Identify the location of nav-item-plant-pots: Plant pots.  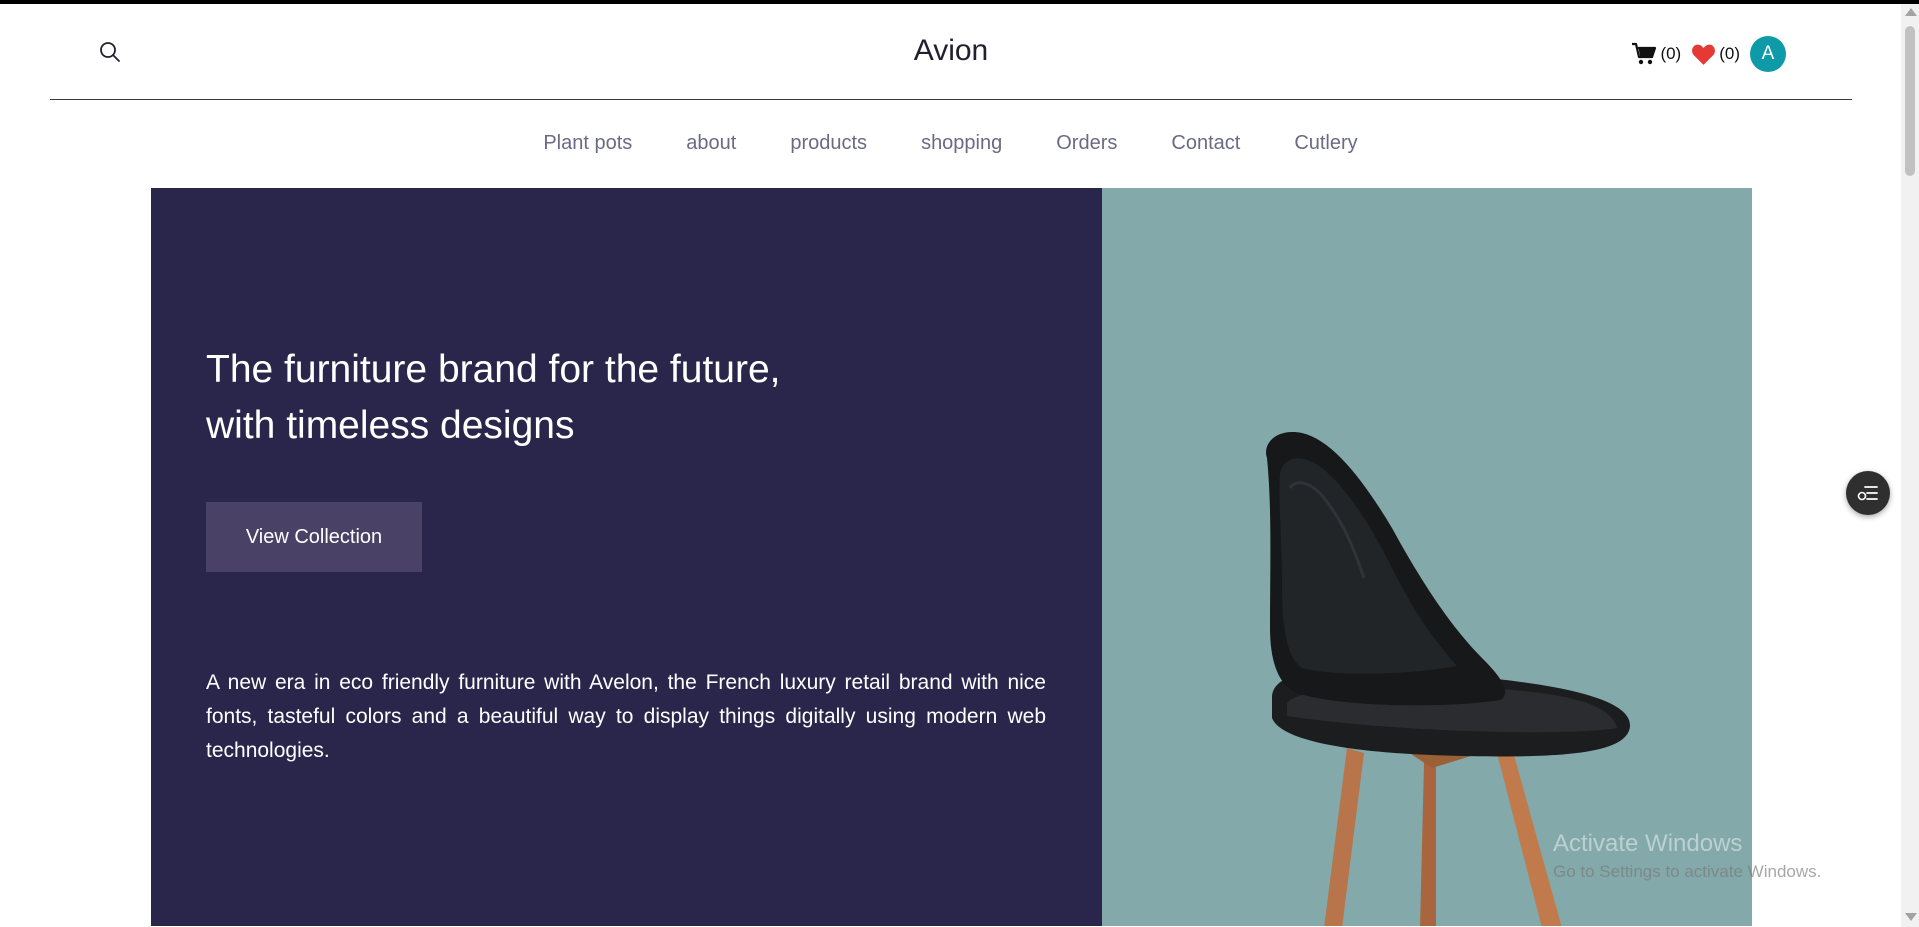
(587, 143).